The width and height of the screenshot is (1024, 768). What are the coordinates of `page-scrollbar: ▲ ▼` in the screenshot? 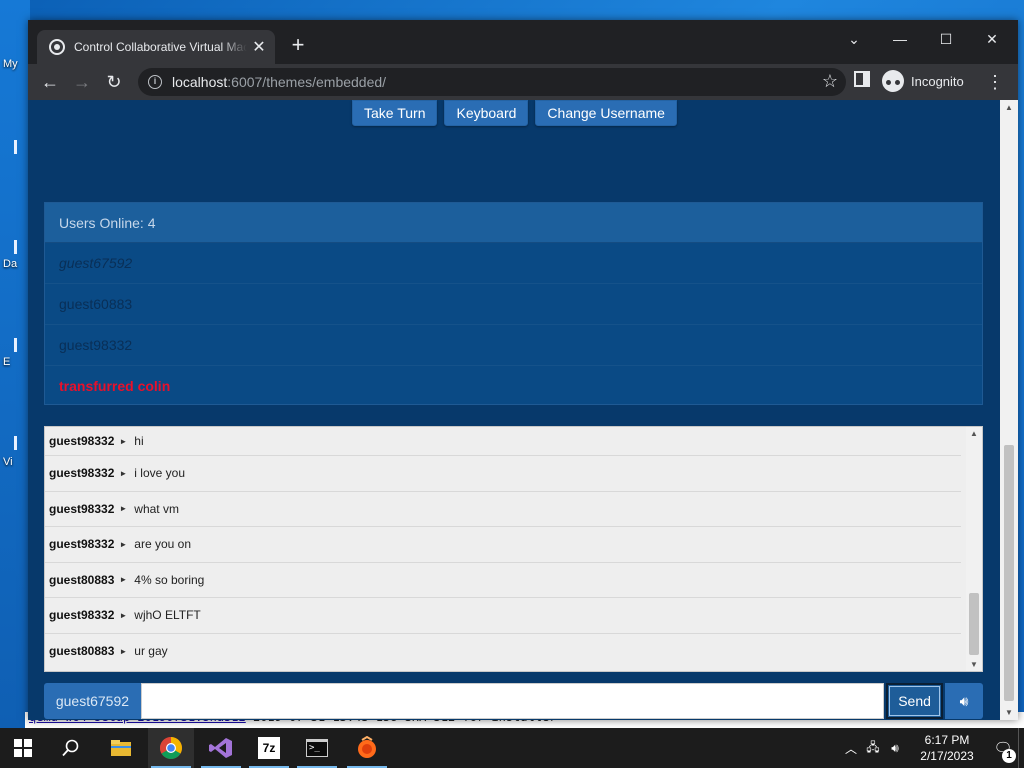 It's located at (1009, 410).